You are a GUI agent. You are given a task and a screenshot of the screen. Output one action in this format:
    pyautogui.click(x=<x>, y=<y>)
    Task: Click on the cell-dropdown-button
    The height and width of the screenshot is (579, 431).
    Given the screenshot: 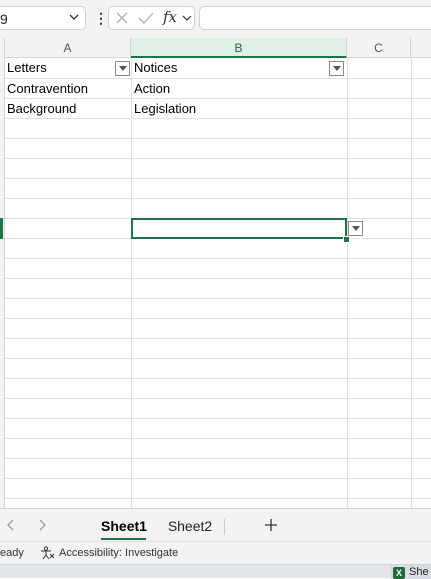 What is the action you would take?
    pyautogui.click(x=355, y=228)
    